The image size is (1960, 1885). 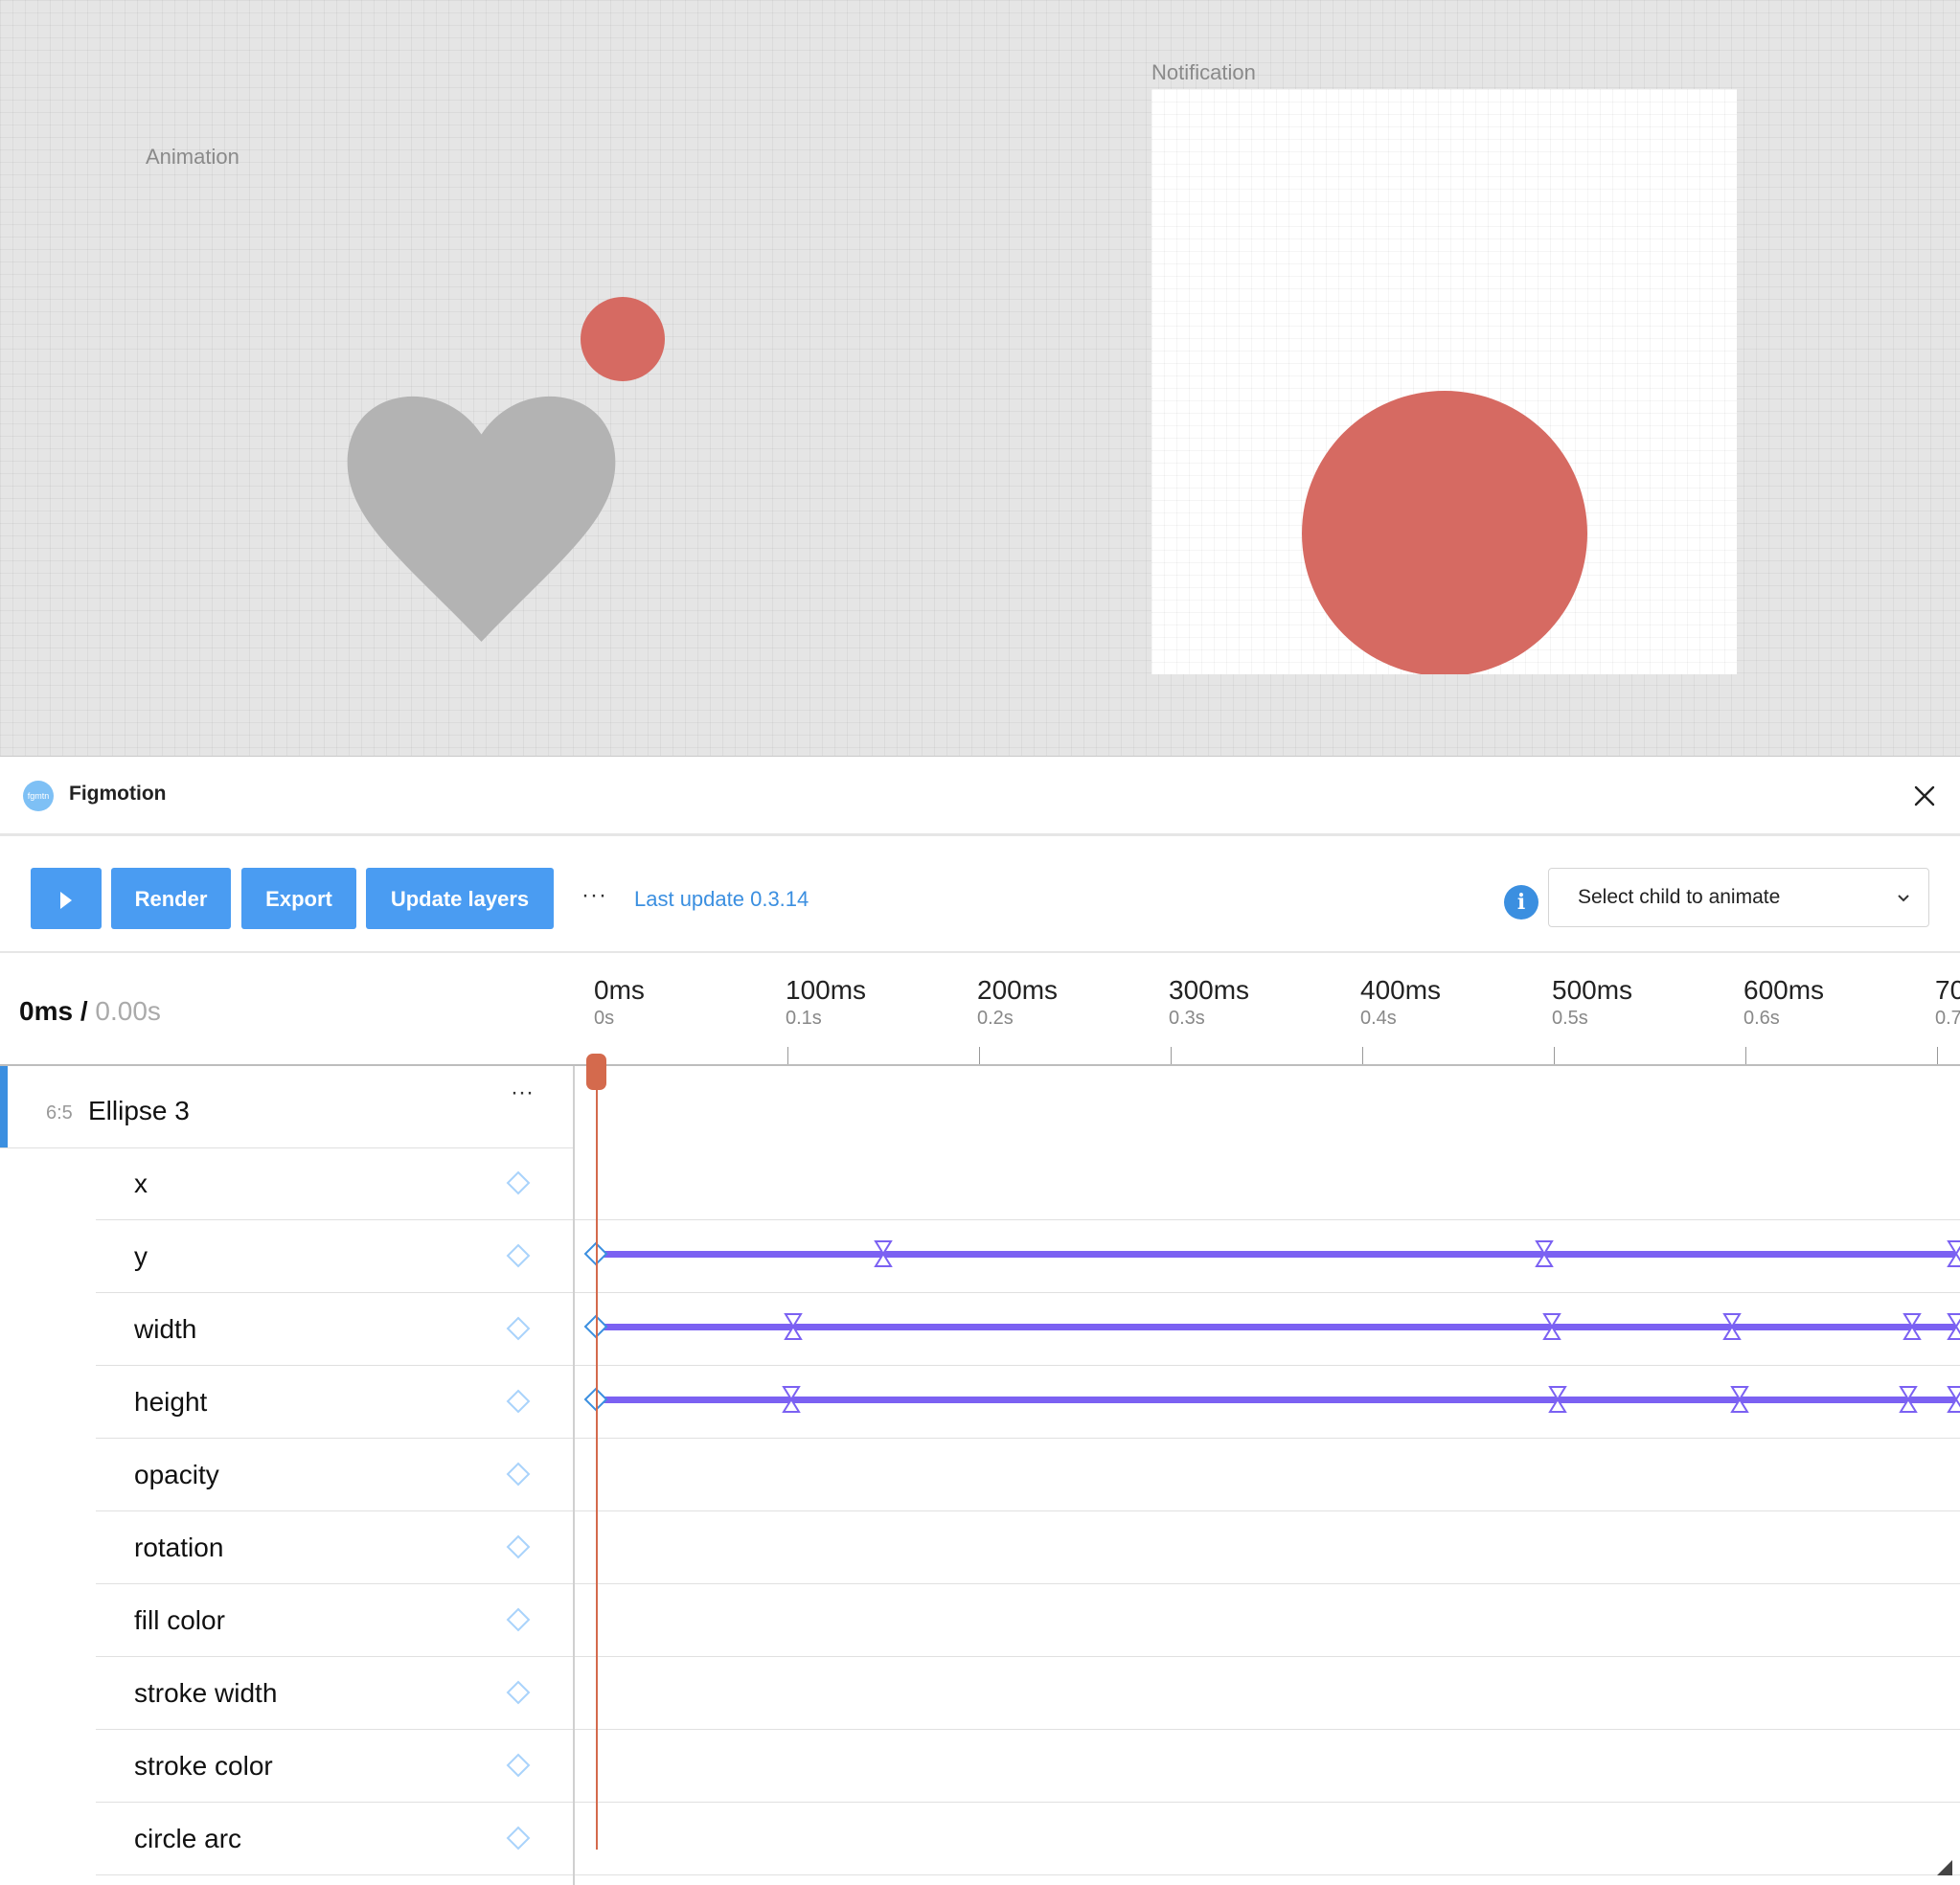 I want to click on layer-name: Ellipse 3, so click(x=139, y=1111).